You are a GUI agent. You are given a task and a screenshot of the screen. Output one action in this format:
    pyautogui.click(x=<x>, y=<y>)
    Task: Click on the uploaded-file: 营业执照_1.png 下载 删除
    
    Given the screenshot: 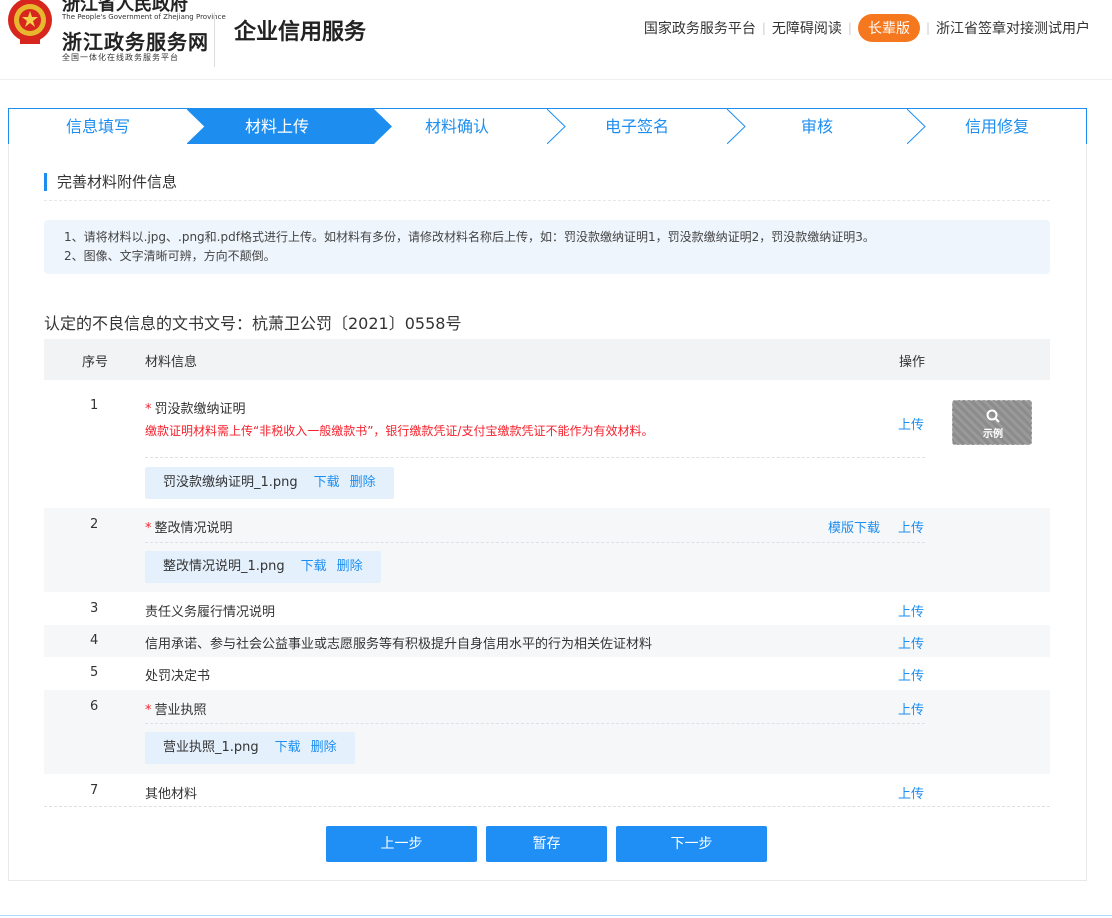 What is the action you would take?
    pyautogui.click(x=250, y=748)
    